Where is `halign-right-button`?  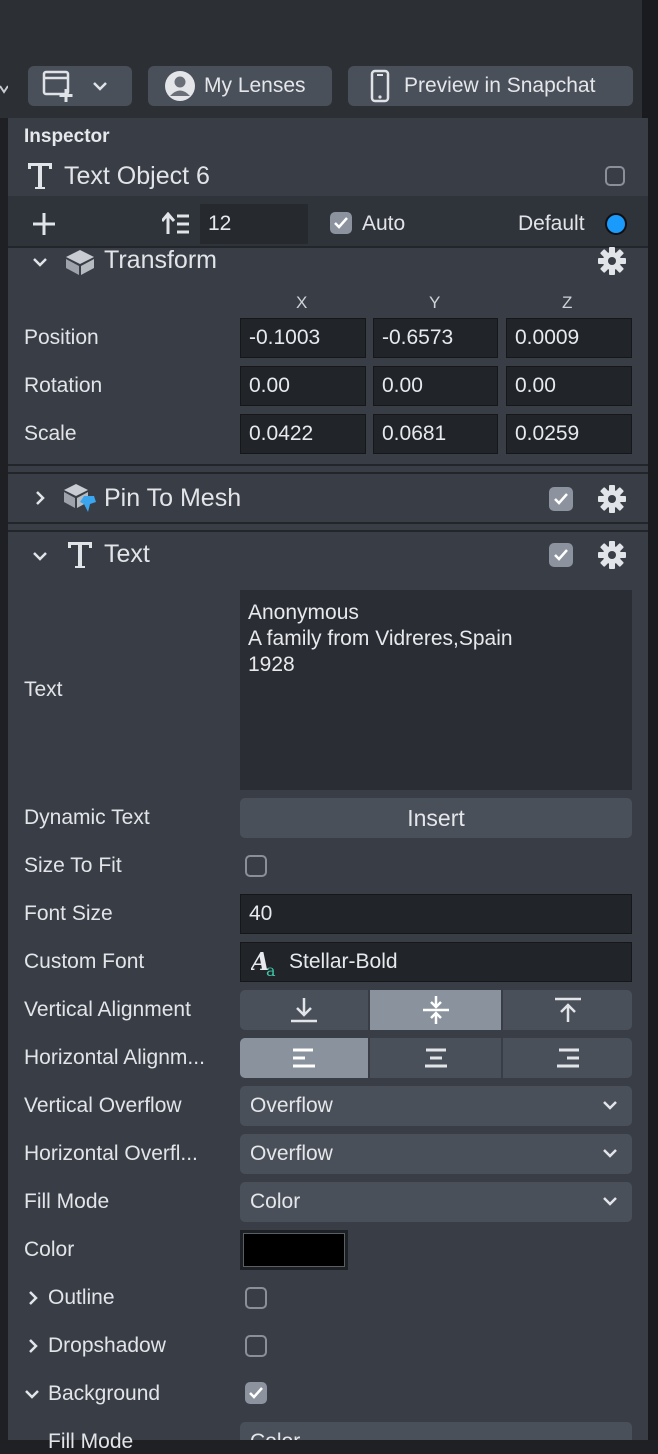
halign-right-button is located at coordinates (567, 1058).